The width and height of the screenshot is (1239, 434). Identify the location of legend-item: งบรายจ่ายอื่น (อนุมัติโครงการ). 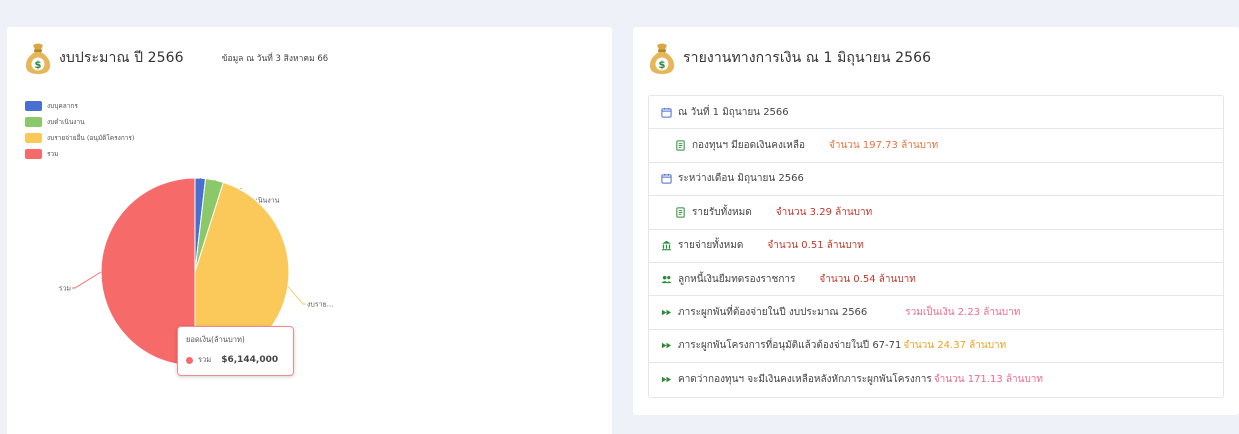
(79, 138).